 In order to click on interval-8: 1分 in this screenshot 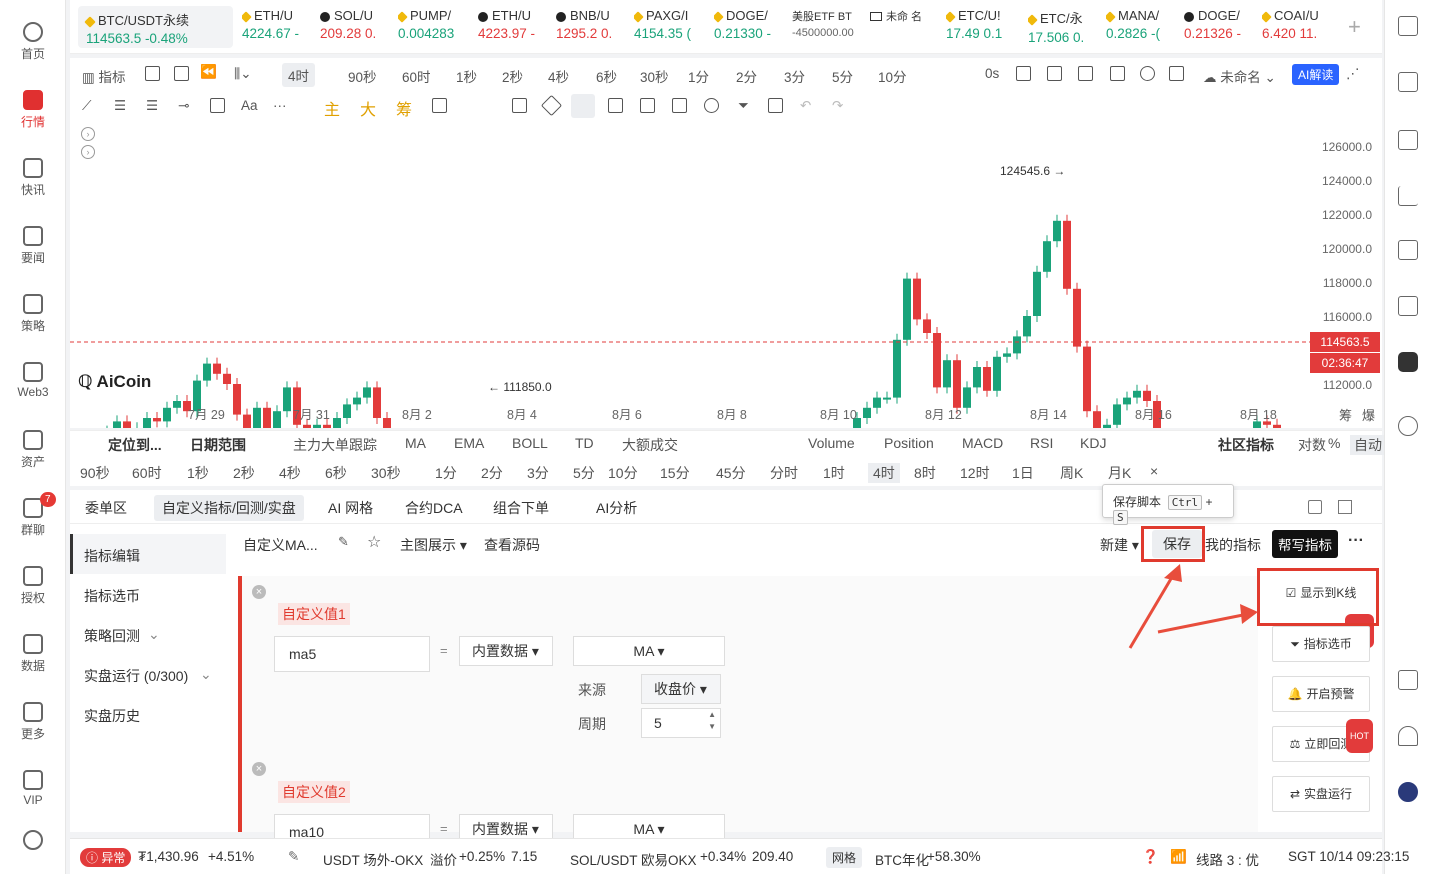, I will do `click(698, 76)`.